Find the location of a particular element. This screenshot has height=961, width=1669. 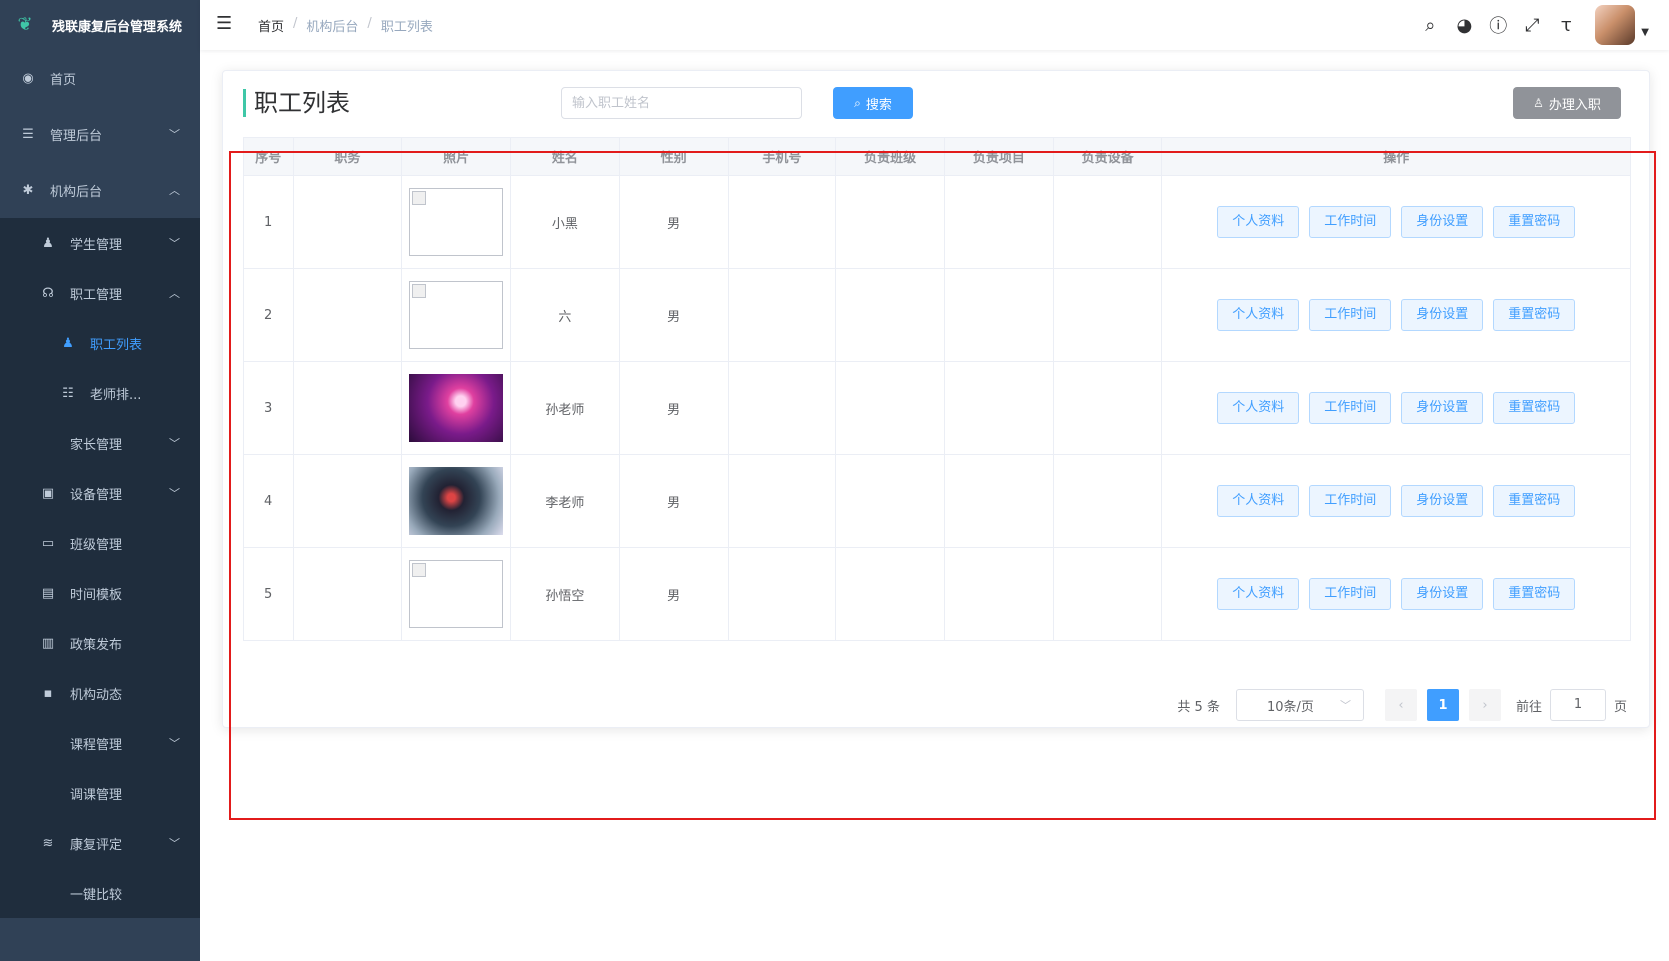

gender-cell: 男 is located at coordinates (673, 222).